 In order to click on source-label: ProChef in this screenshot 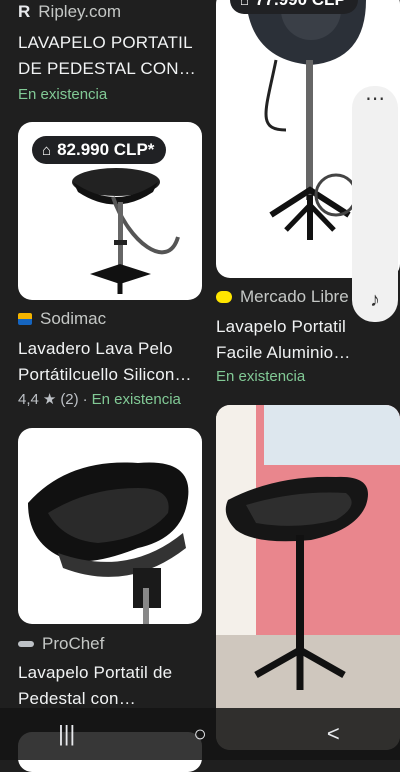, I will do `click(73, 643)`.